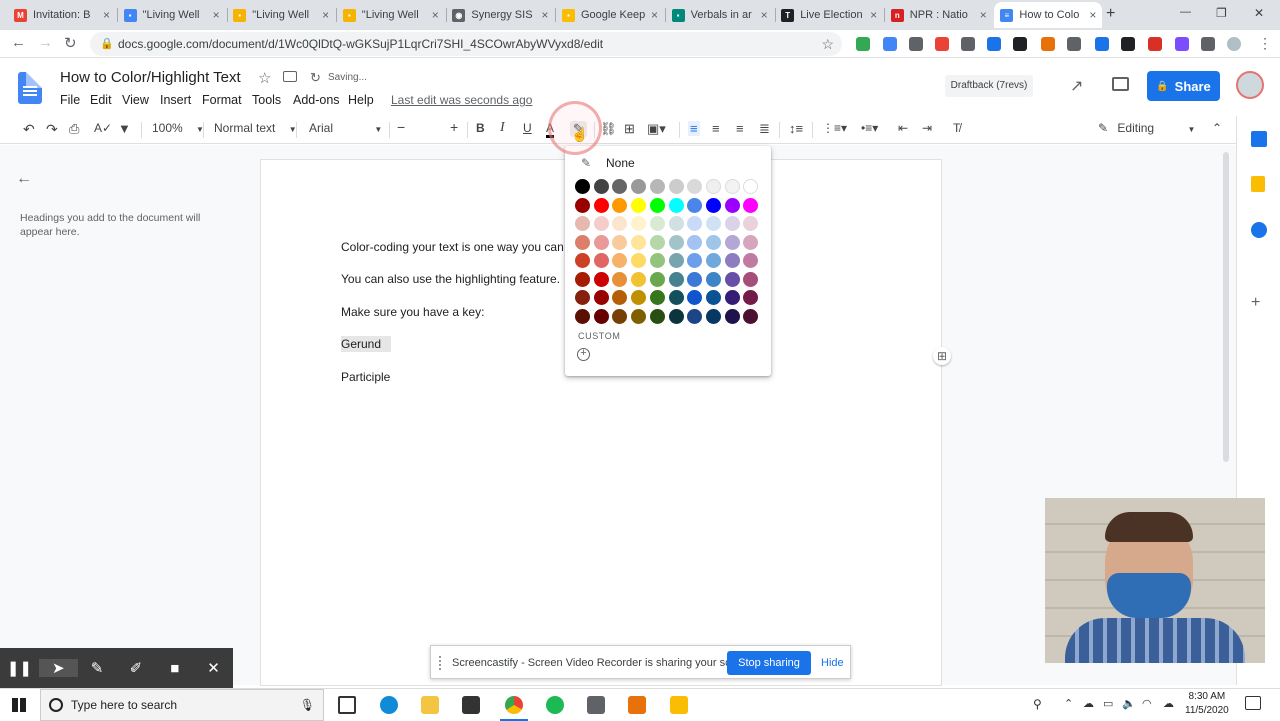 Image resolution: width=1280 pixels, height=721 pixels. What do you see at coordinates (52, 129) in the screenshot?
I see `redo-icon: ↷` at bounding box center [52, 129].